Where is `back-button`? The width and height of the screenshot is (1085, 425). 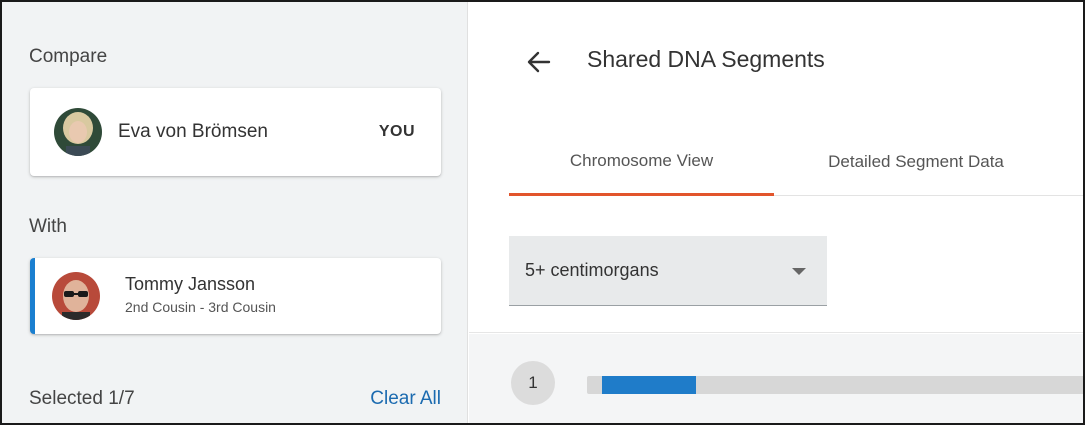 back-button is located at coordinates (539, 62).